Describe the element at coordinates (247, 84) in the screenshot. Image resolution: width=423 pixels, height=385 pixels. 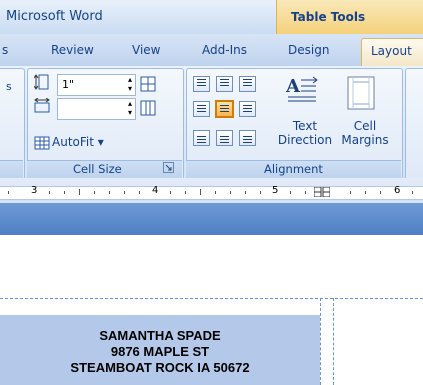
I see `align-top-right-button` at that location.